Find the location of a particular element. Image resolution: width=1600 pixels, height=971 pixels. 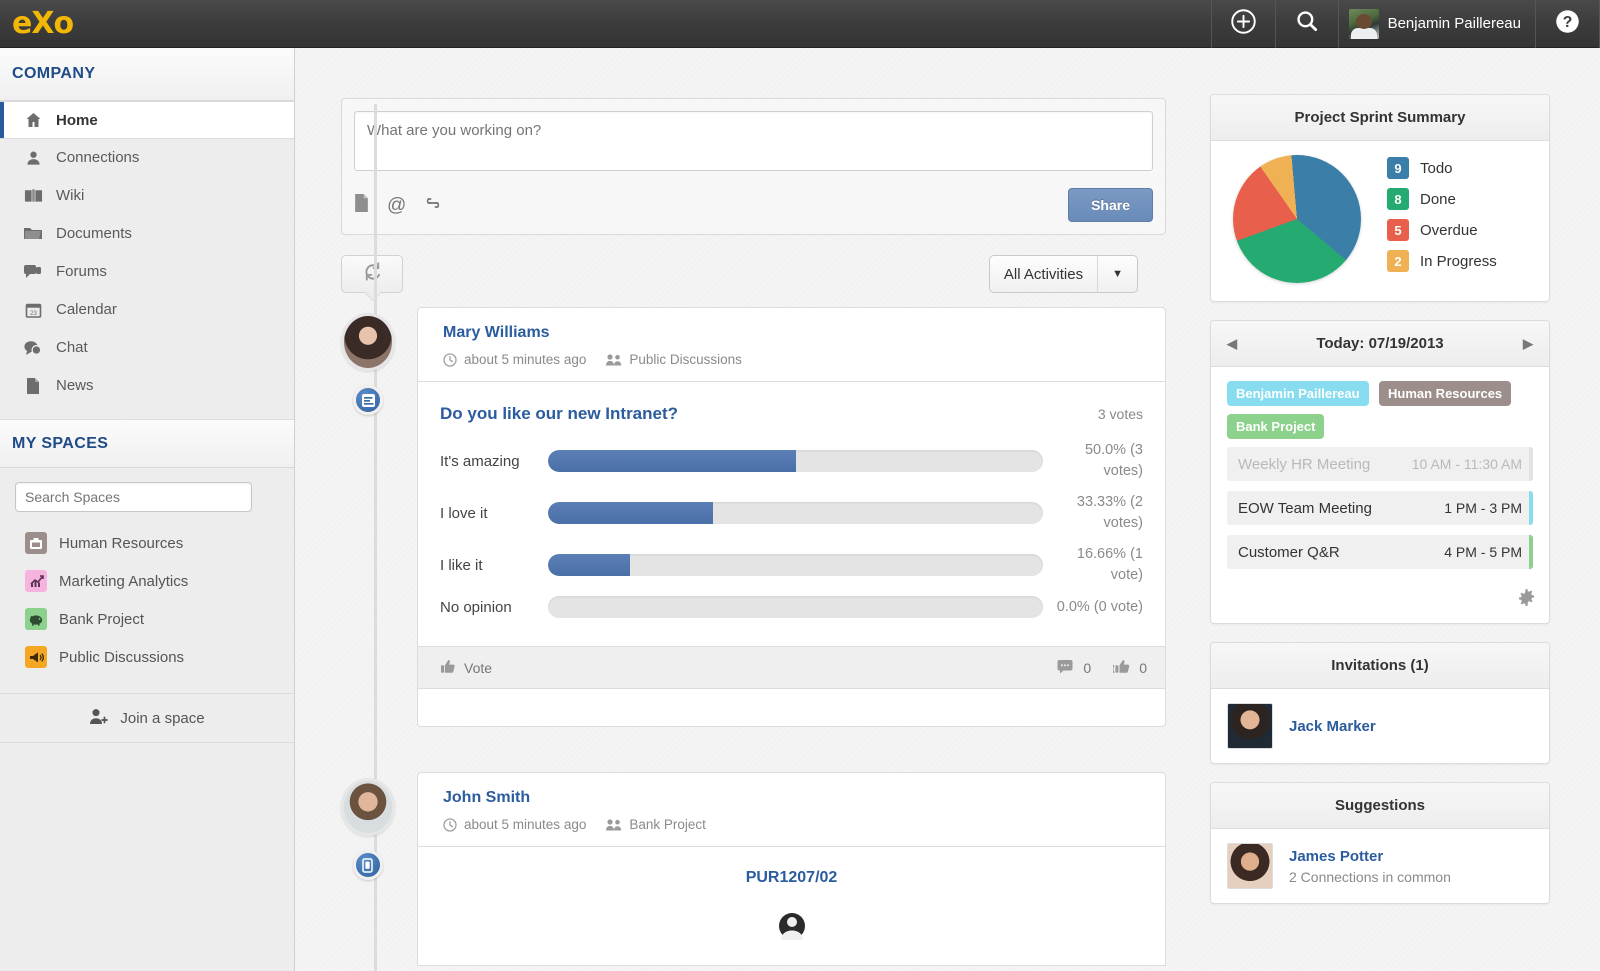

sidebar-item-label: Wiki is located at coordinates (70, 195).